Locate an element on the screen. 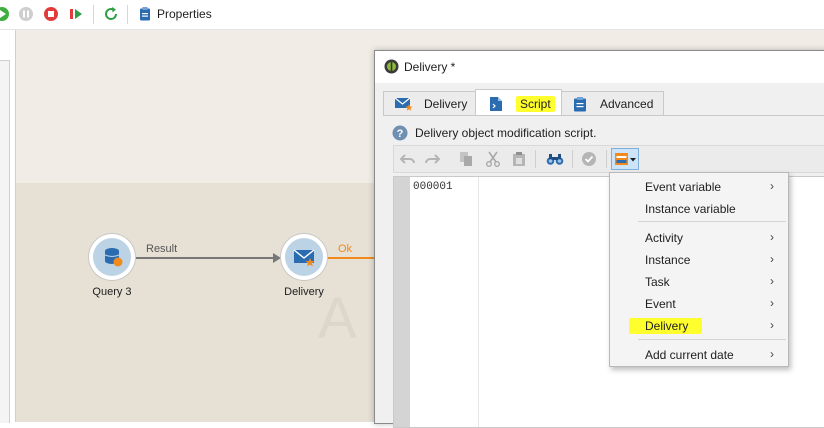 The height and width of the screenshot is (428, 824). cut-icon is located at coordinates (493, 159).